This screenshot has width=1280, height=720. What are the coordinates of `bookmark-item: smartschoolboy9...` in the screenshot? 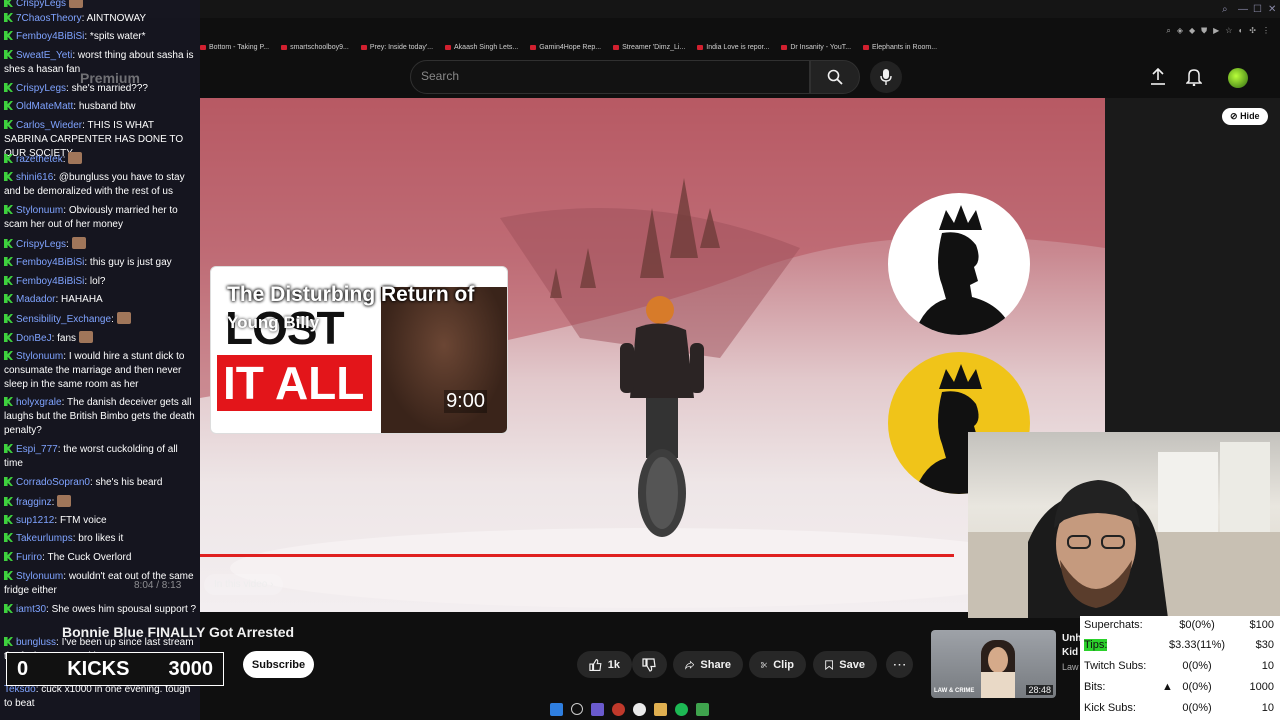 It's located at (315, 47).